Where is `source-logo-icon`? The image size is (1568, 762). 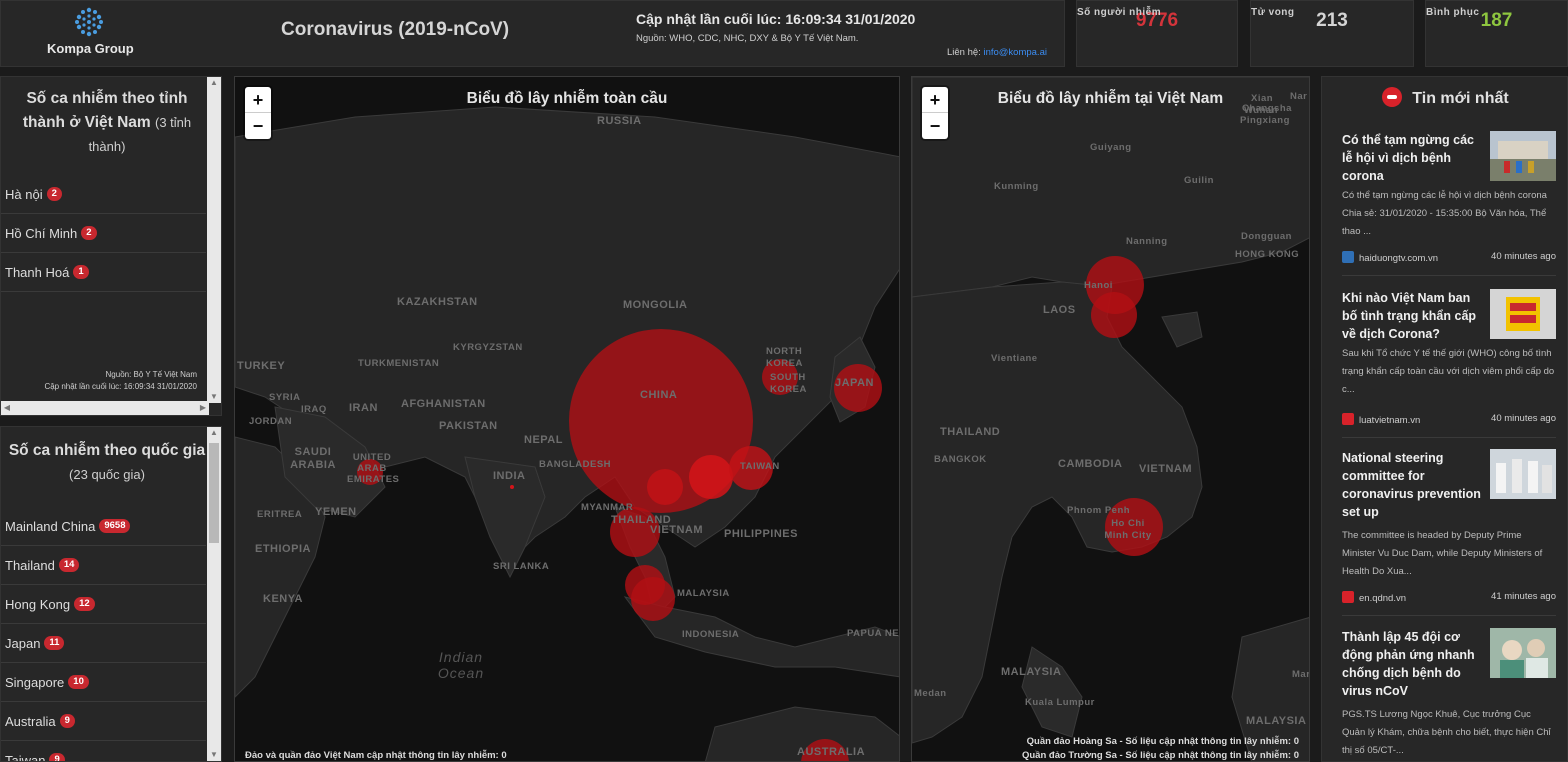
source-logo-icon is located at coordinates (1348, 419).